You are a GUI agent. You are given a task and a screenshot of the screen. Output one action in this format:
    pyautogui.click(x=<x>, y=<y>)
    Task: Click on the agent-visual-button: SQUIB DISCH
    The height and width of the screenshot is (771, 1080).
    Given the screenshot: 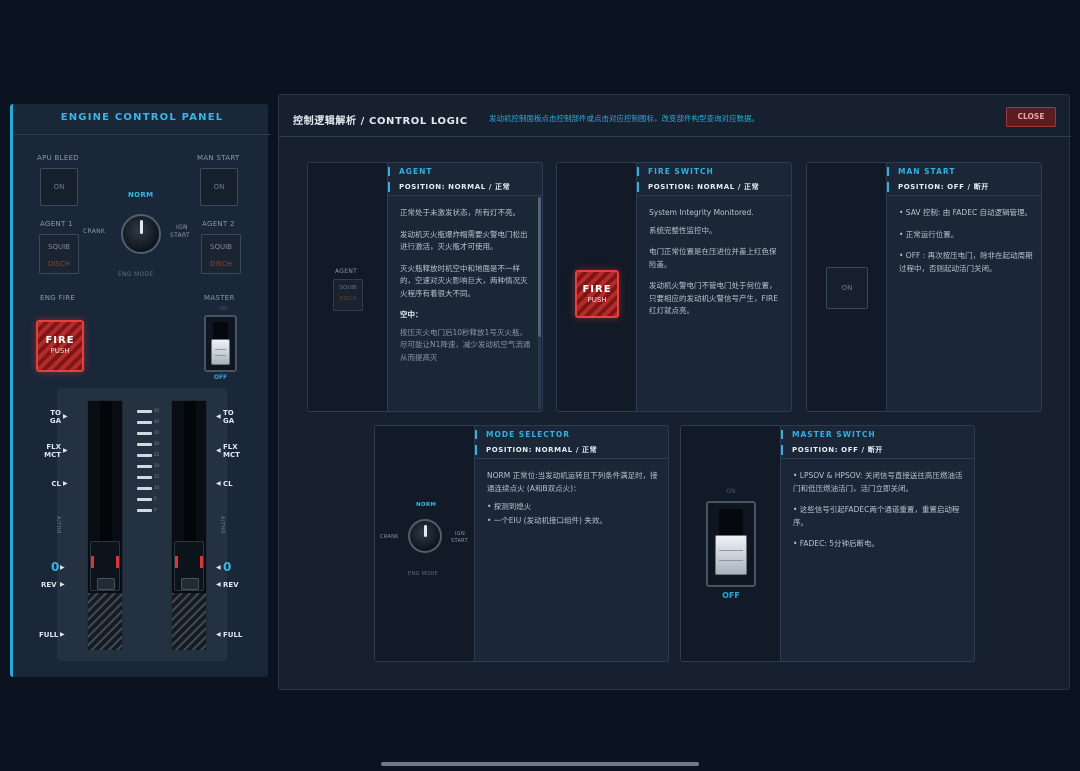 What is the action you would take?
    pyautogui.click(x=348, y=295)
    